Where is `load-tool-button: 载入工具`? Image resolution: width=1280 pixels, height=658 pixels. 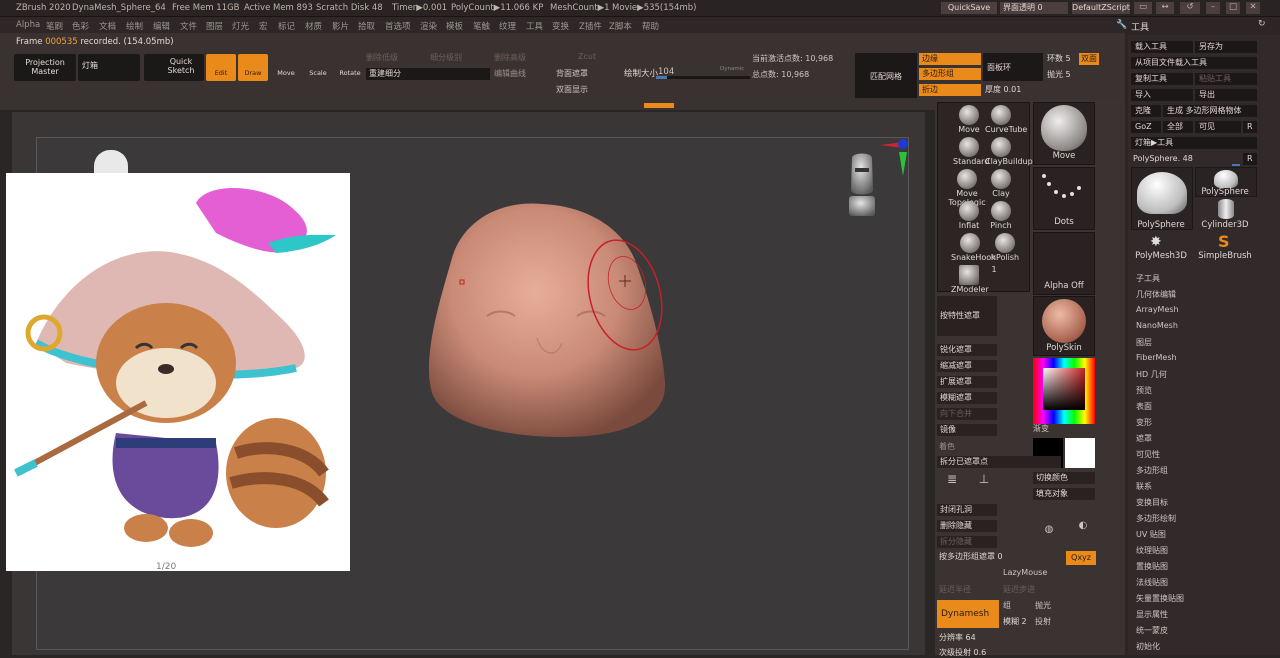
load-tool-button: 载入工具 is located at coordinates (1162, 47).